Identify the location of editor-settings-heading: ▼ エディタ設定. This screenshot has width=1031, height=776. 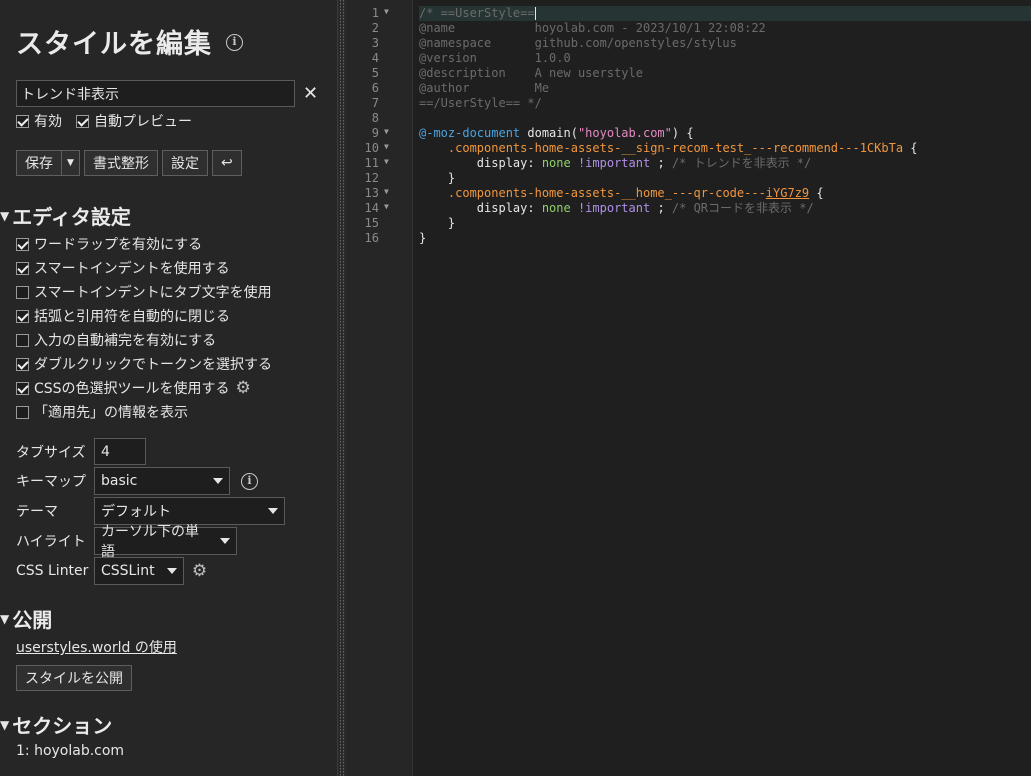
(65, 215).